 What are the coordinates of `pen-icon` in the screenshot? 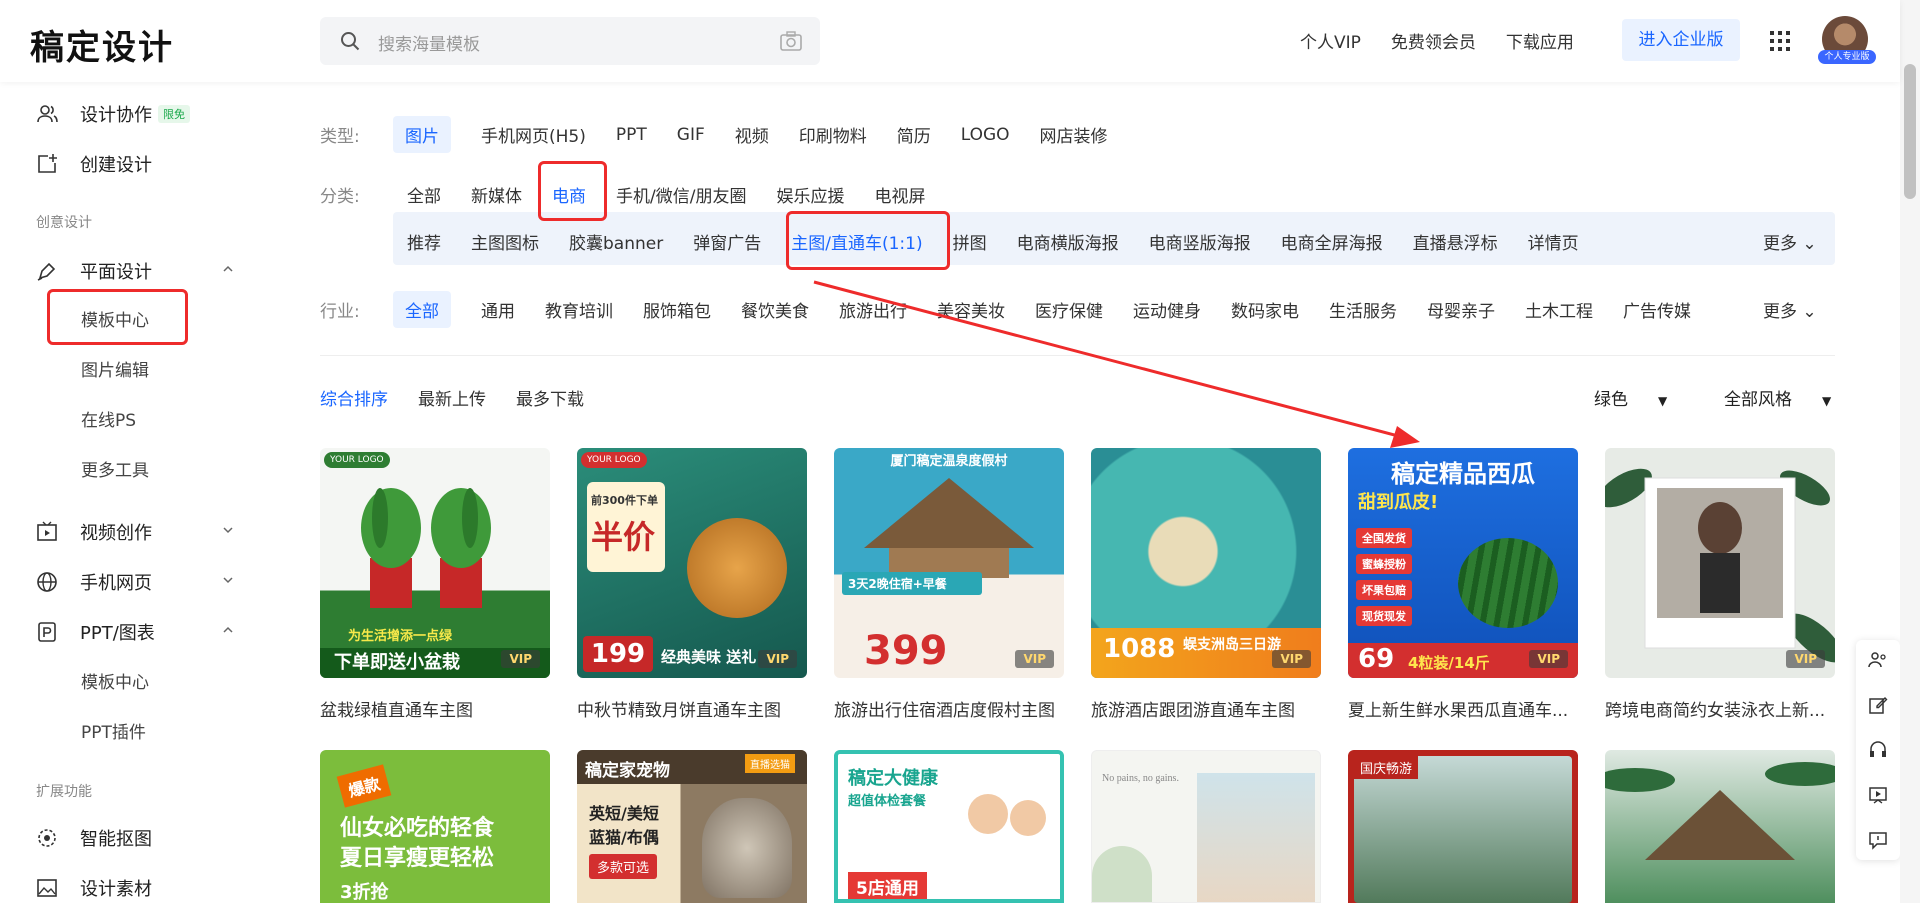 It's located at (46, 271).